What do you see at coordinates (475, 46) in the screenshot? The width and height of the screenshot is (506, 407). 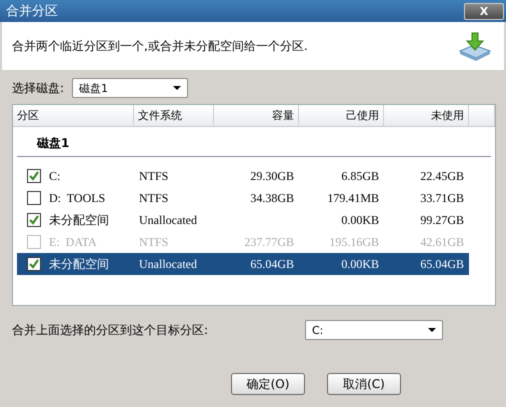 I see `disk-arrow-icon` at bounding box center [475, 46].